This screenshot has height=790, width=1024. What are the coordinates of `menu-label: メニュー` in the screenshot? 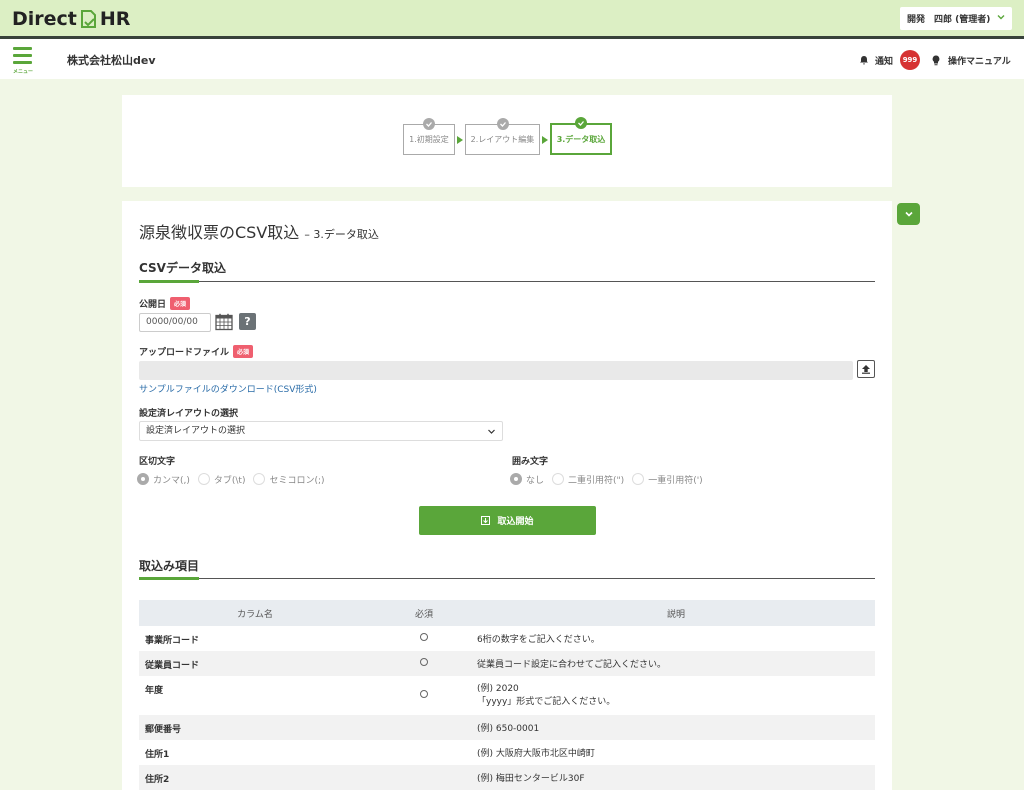 It's located at (22, 72).